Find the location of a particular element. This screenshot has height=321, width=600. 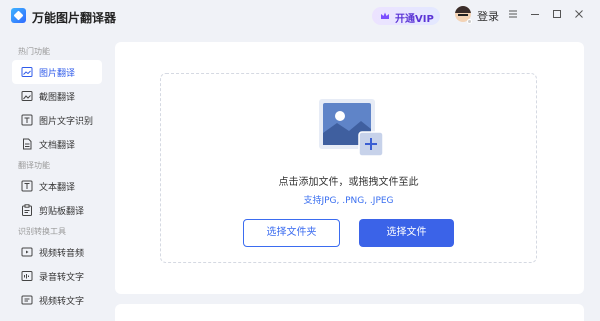

section-label-translate: 翻译功能 is located at coordinates (34, 165).